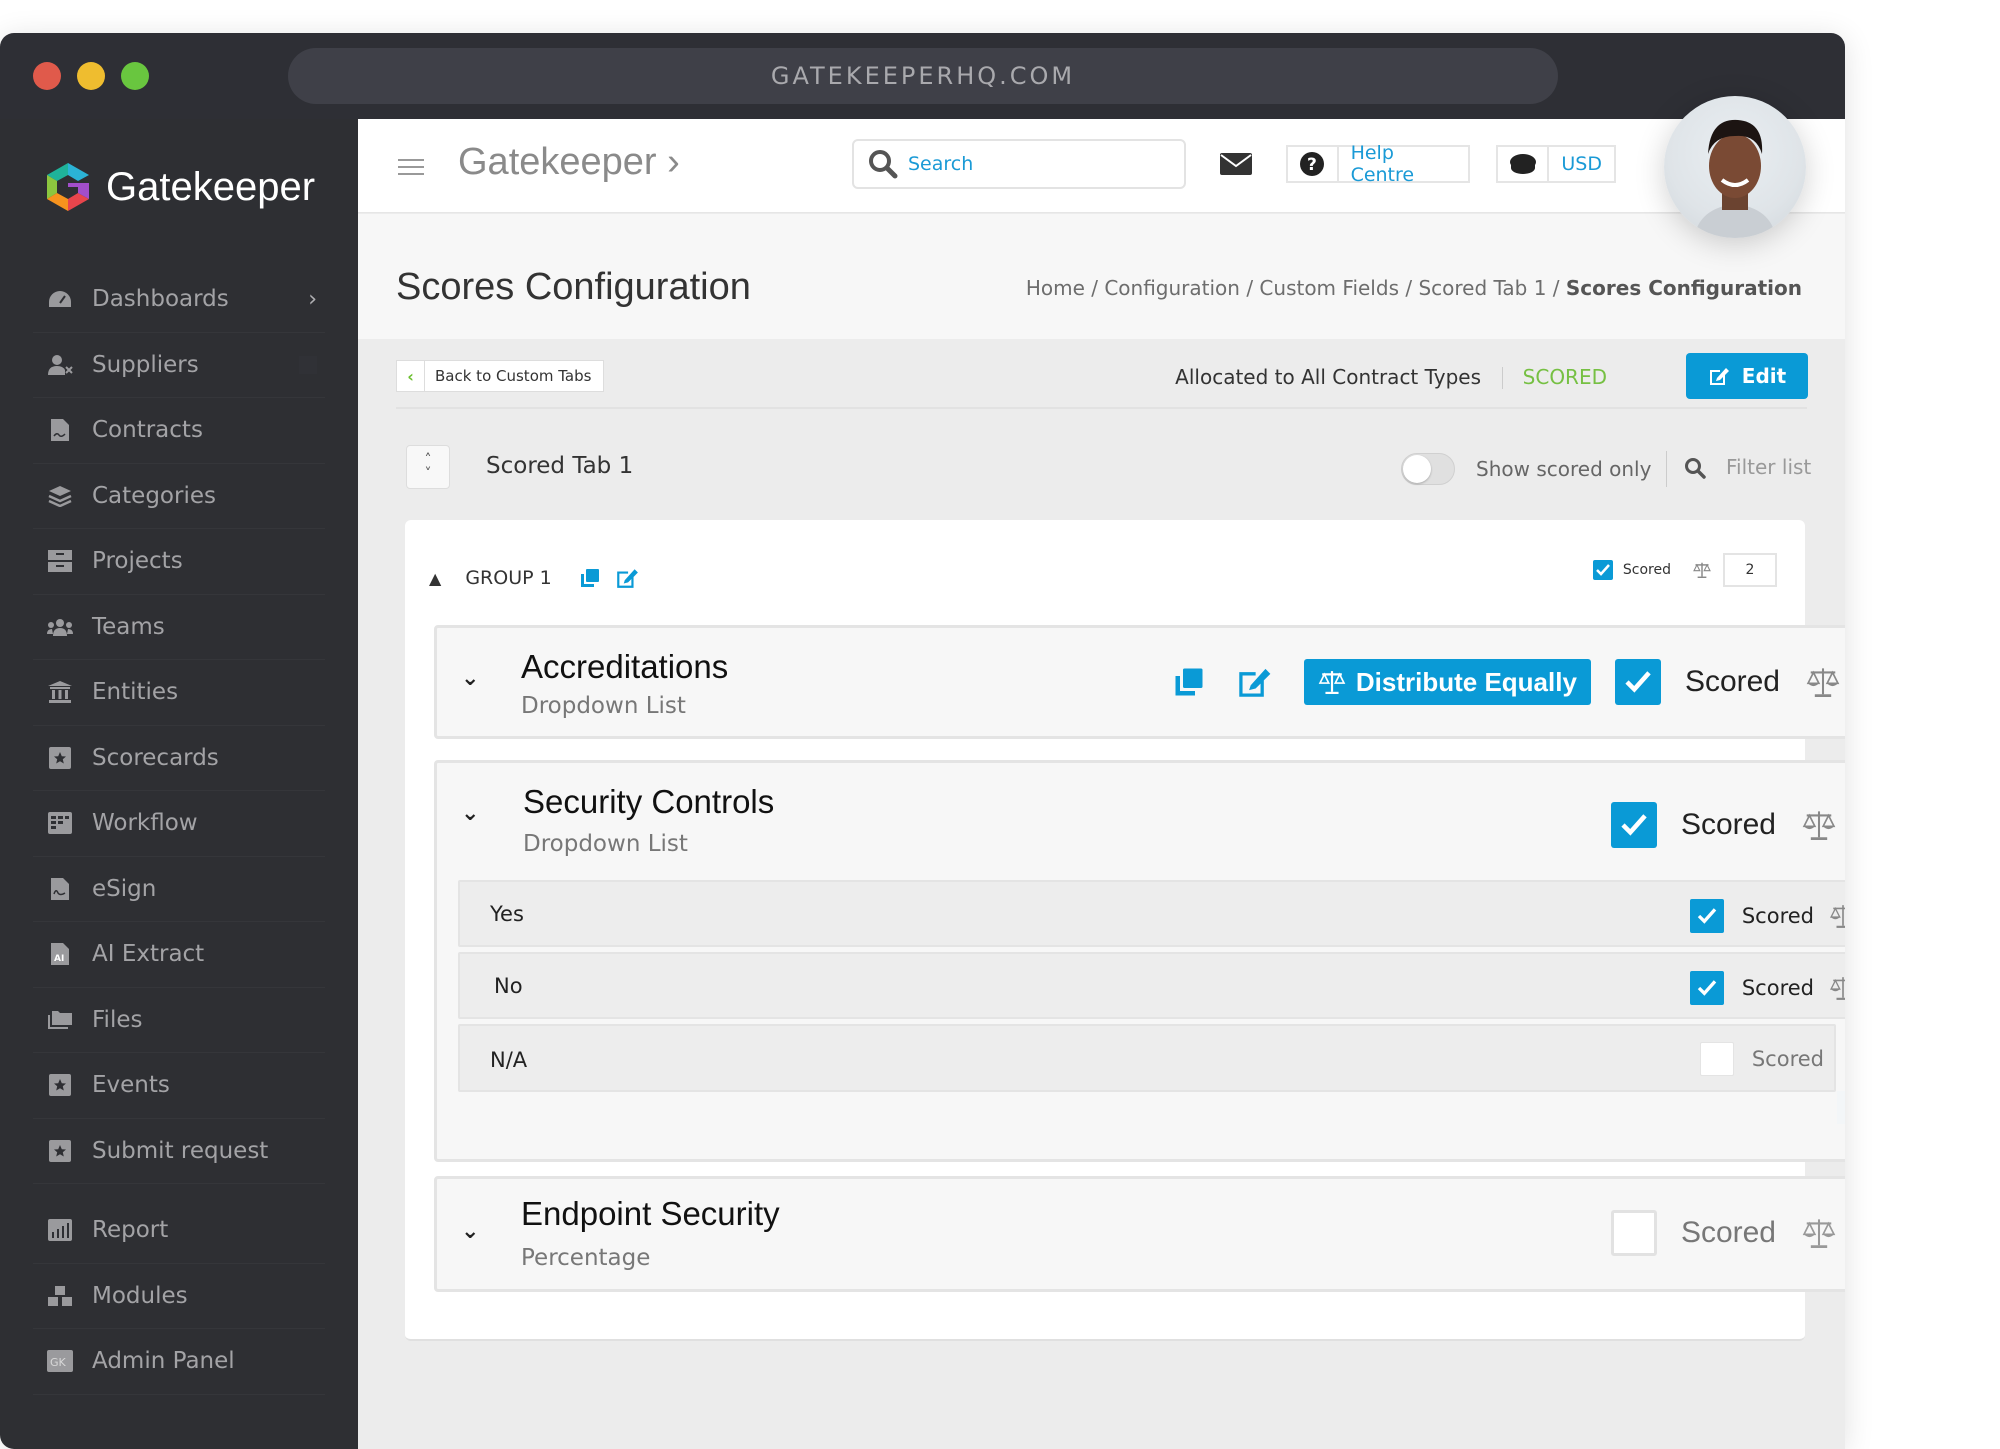 The width and height of the screenshot is (2000, 1449). I want to click on sidebar-item-report: Report, so click(179, 1231).